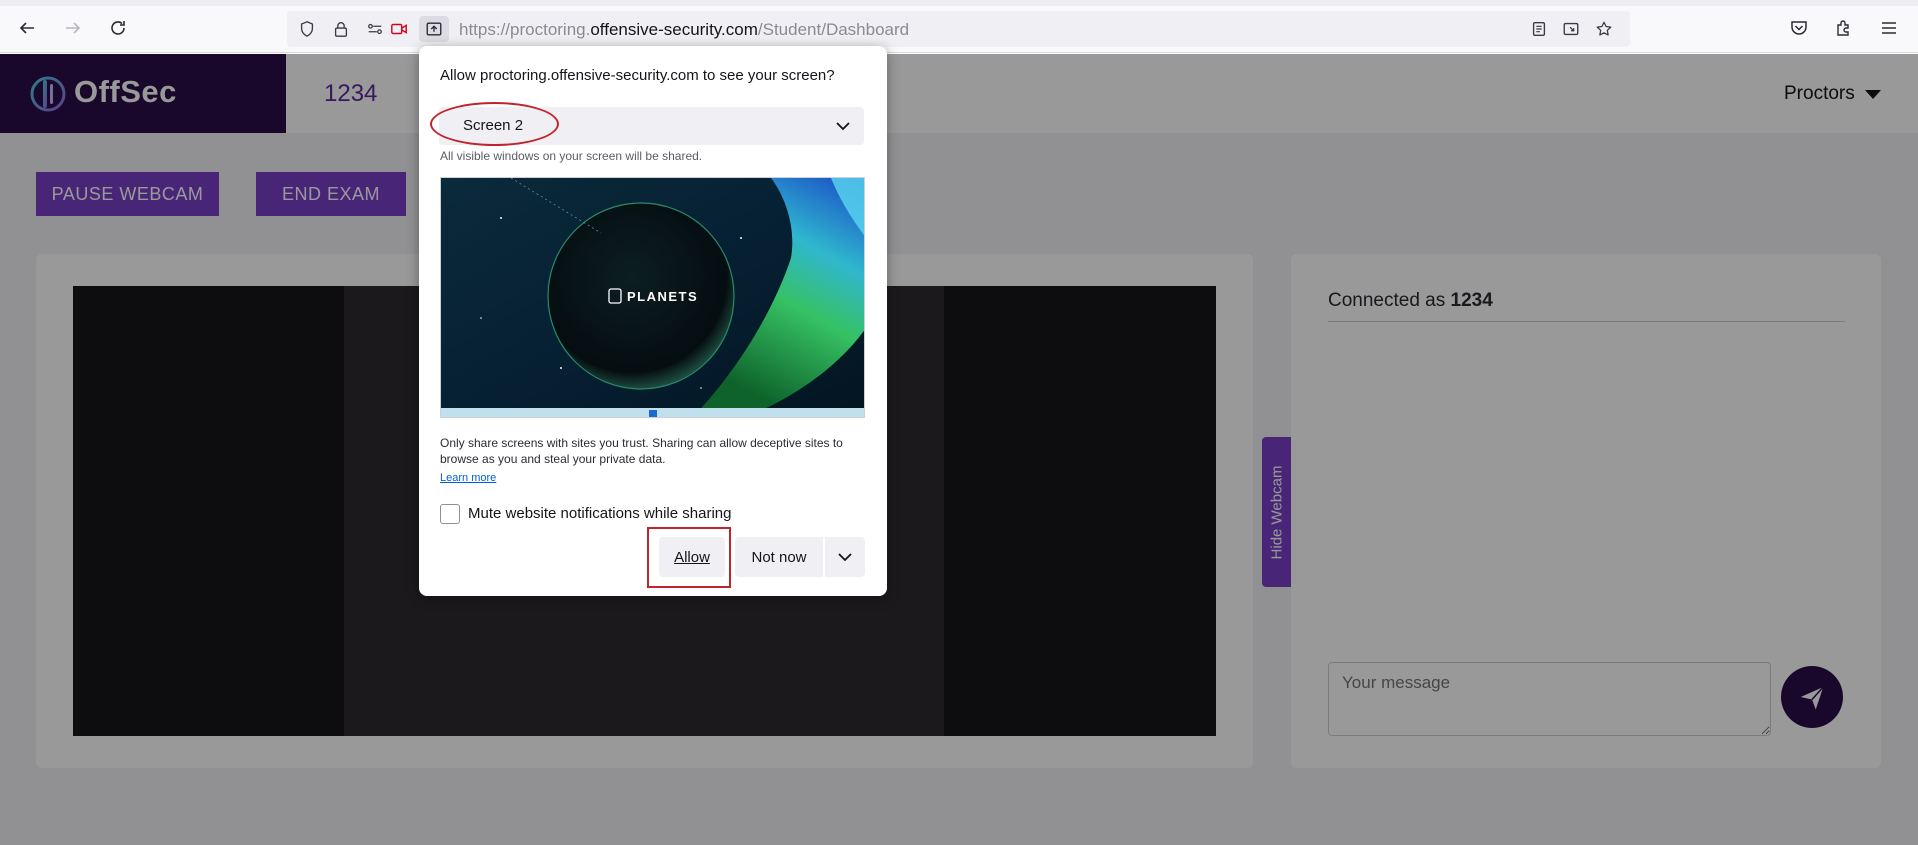  Describe the element at coordinates (833, 29) in the screenshot. I see `url-path: /Student/Dashboard` at that location.